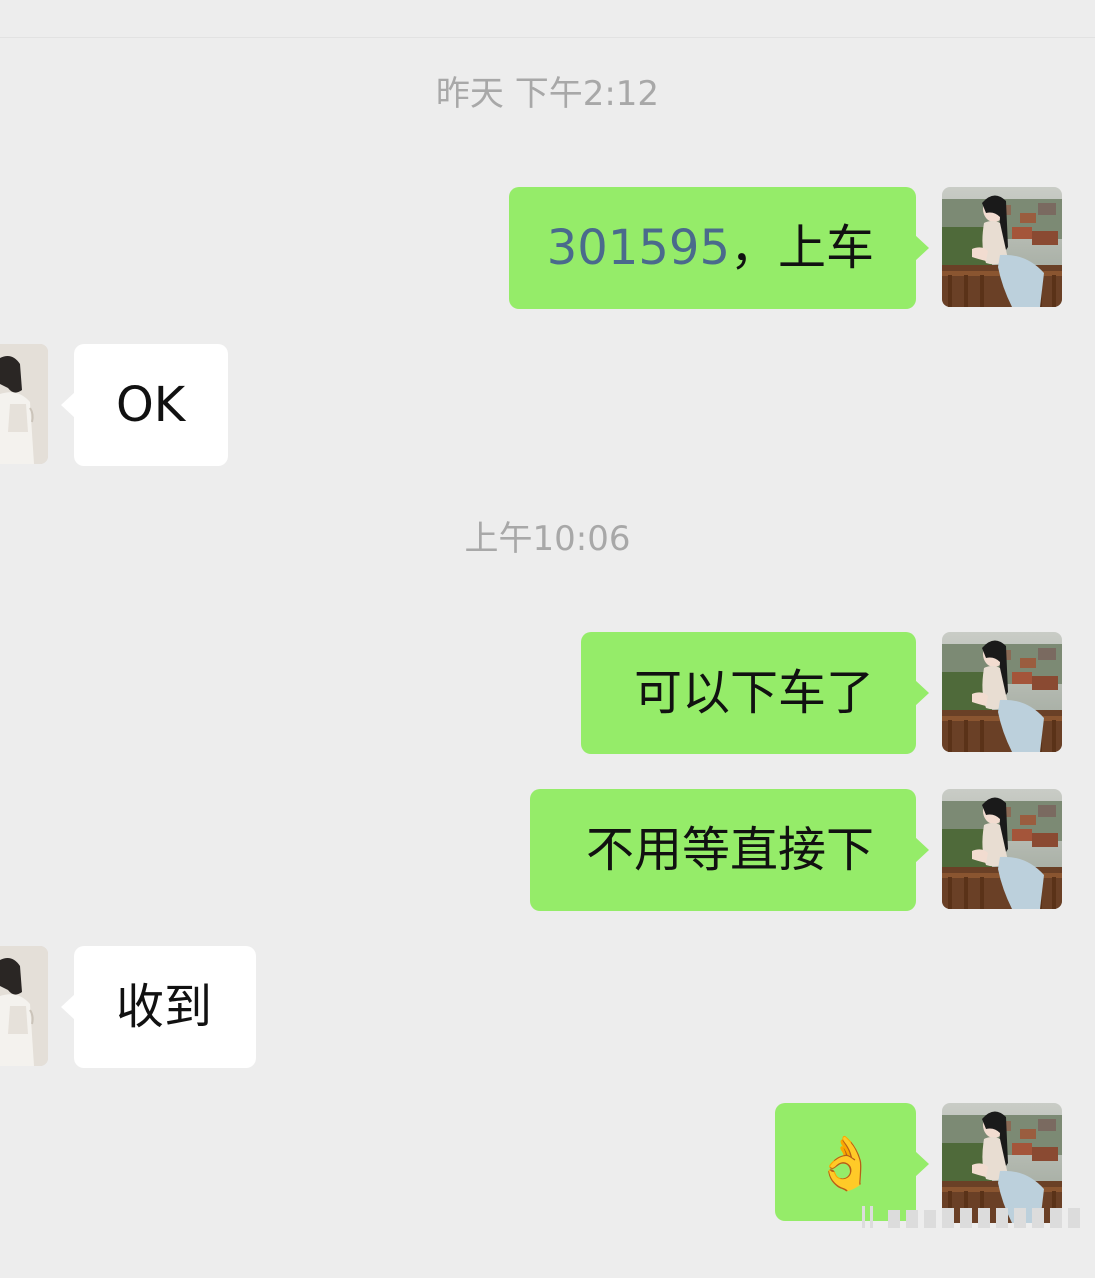 The height and width of the screenshot is (1278, 1095). What do you see at coordinates (801, 248) in the screenshot?
I see `message-text: ，上车` at bounding box center [801, 248].